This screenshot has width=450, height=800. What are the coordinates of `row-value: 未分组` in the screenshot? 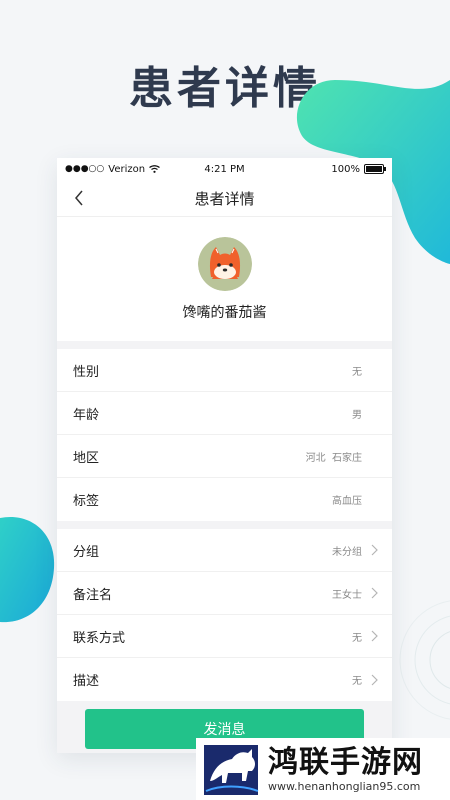 It's located at (347, 552).